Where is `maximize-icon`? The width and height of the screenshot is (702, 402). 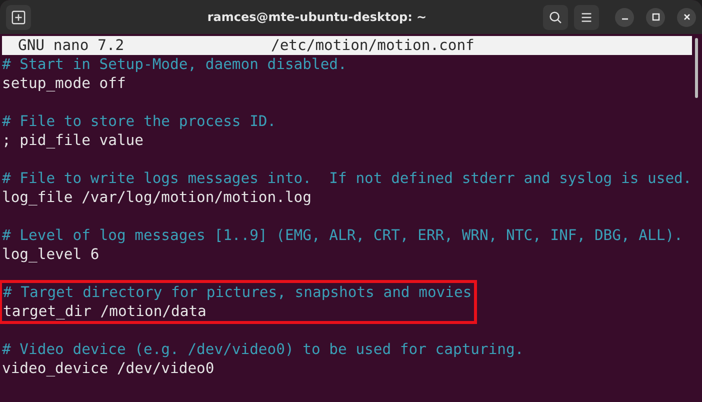 maximize-icon is located at coordinates (655, 17).